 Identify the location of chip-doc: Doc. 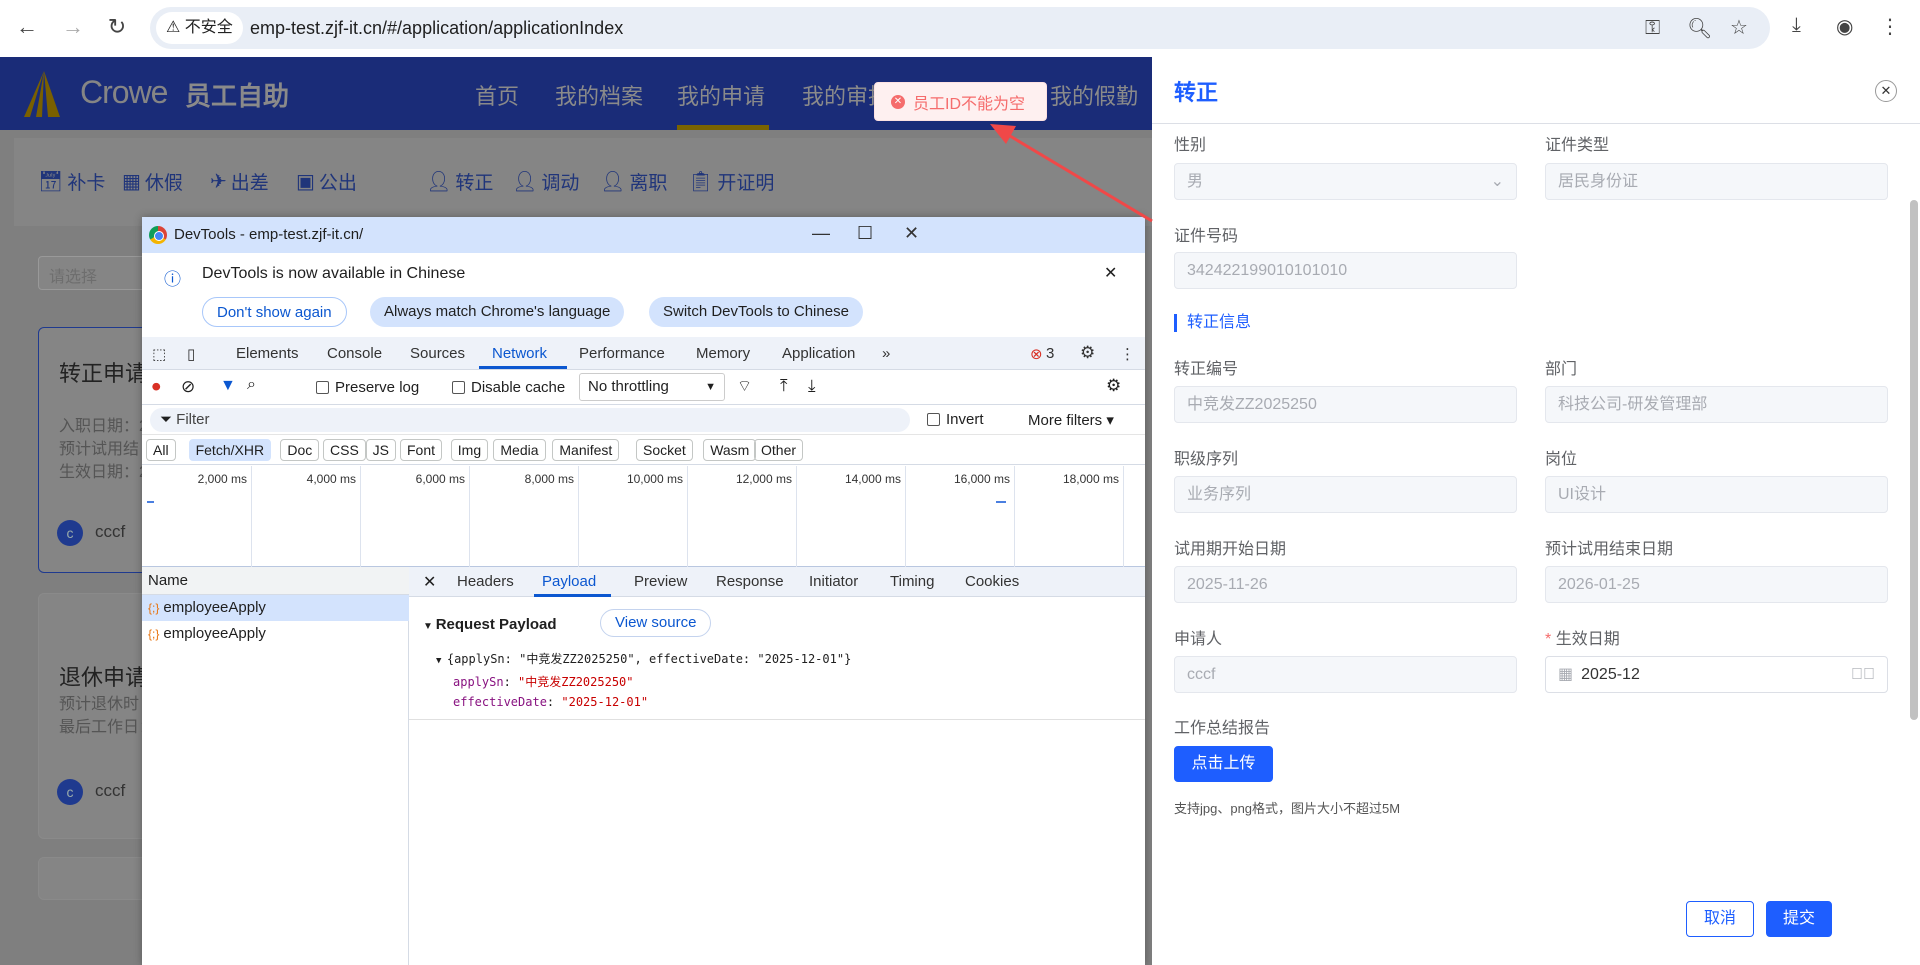
(300, 450).